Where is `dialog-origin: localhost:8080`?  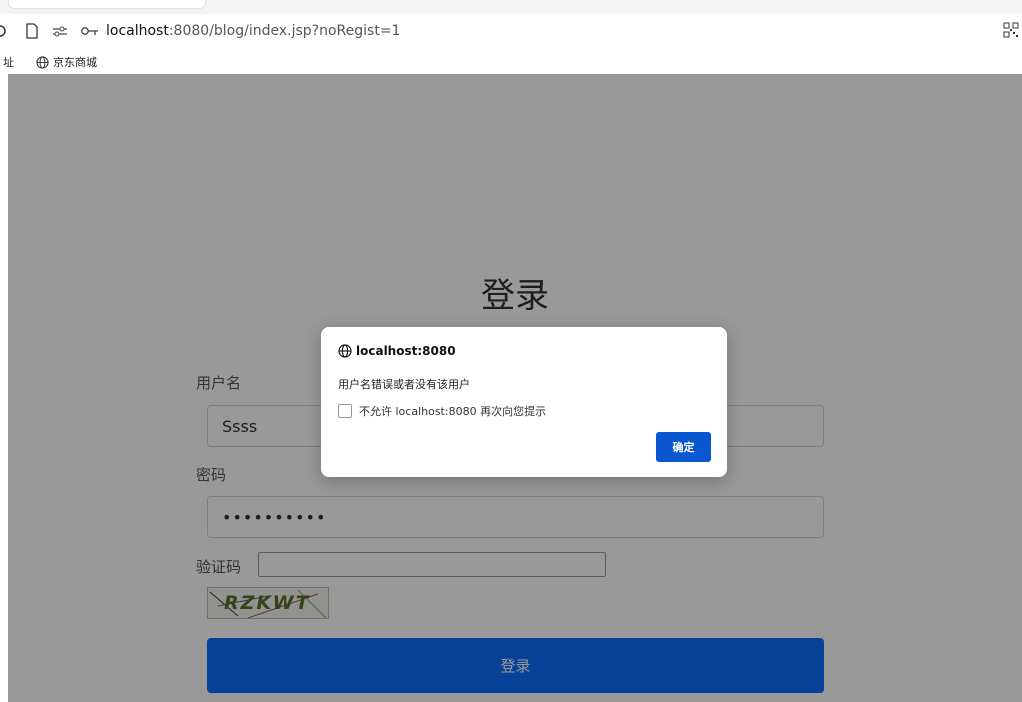 dialog-origin: localhost:8080 is located at coordinates (397, 351).